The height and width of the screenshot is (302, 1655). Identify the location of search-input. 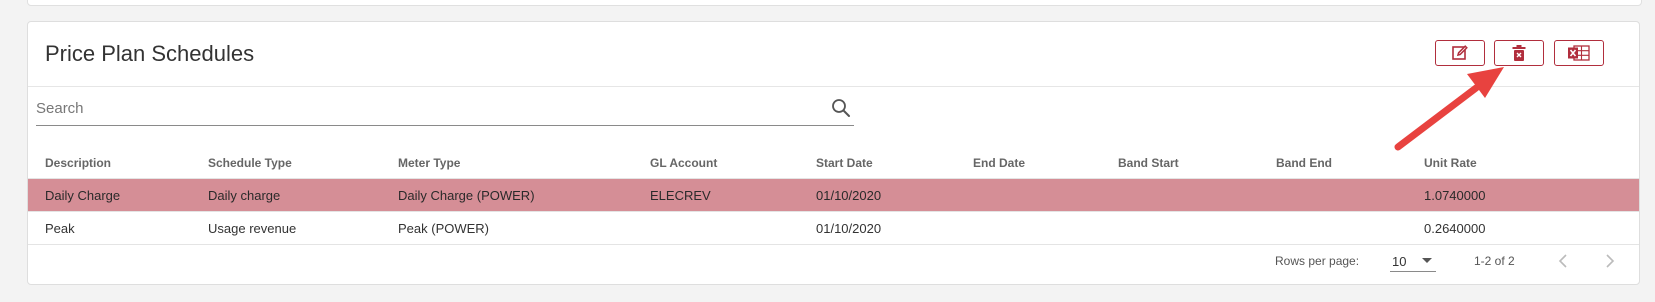
(421, 108).